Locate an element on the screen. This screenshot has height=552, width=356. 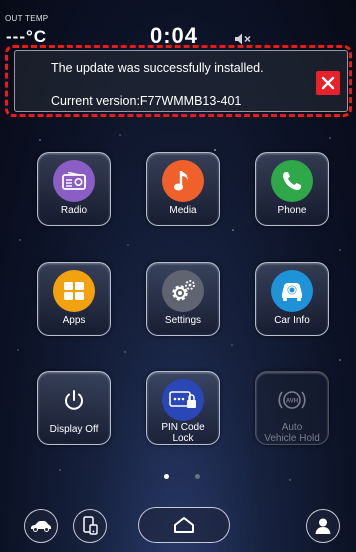
app-button-radio: Radio is located at coordinates (74, 189).